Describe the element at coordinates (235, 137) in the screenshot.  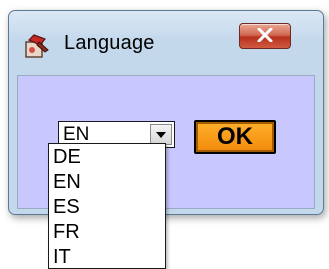
I see `ok-button: OK` at that location.